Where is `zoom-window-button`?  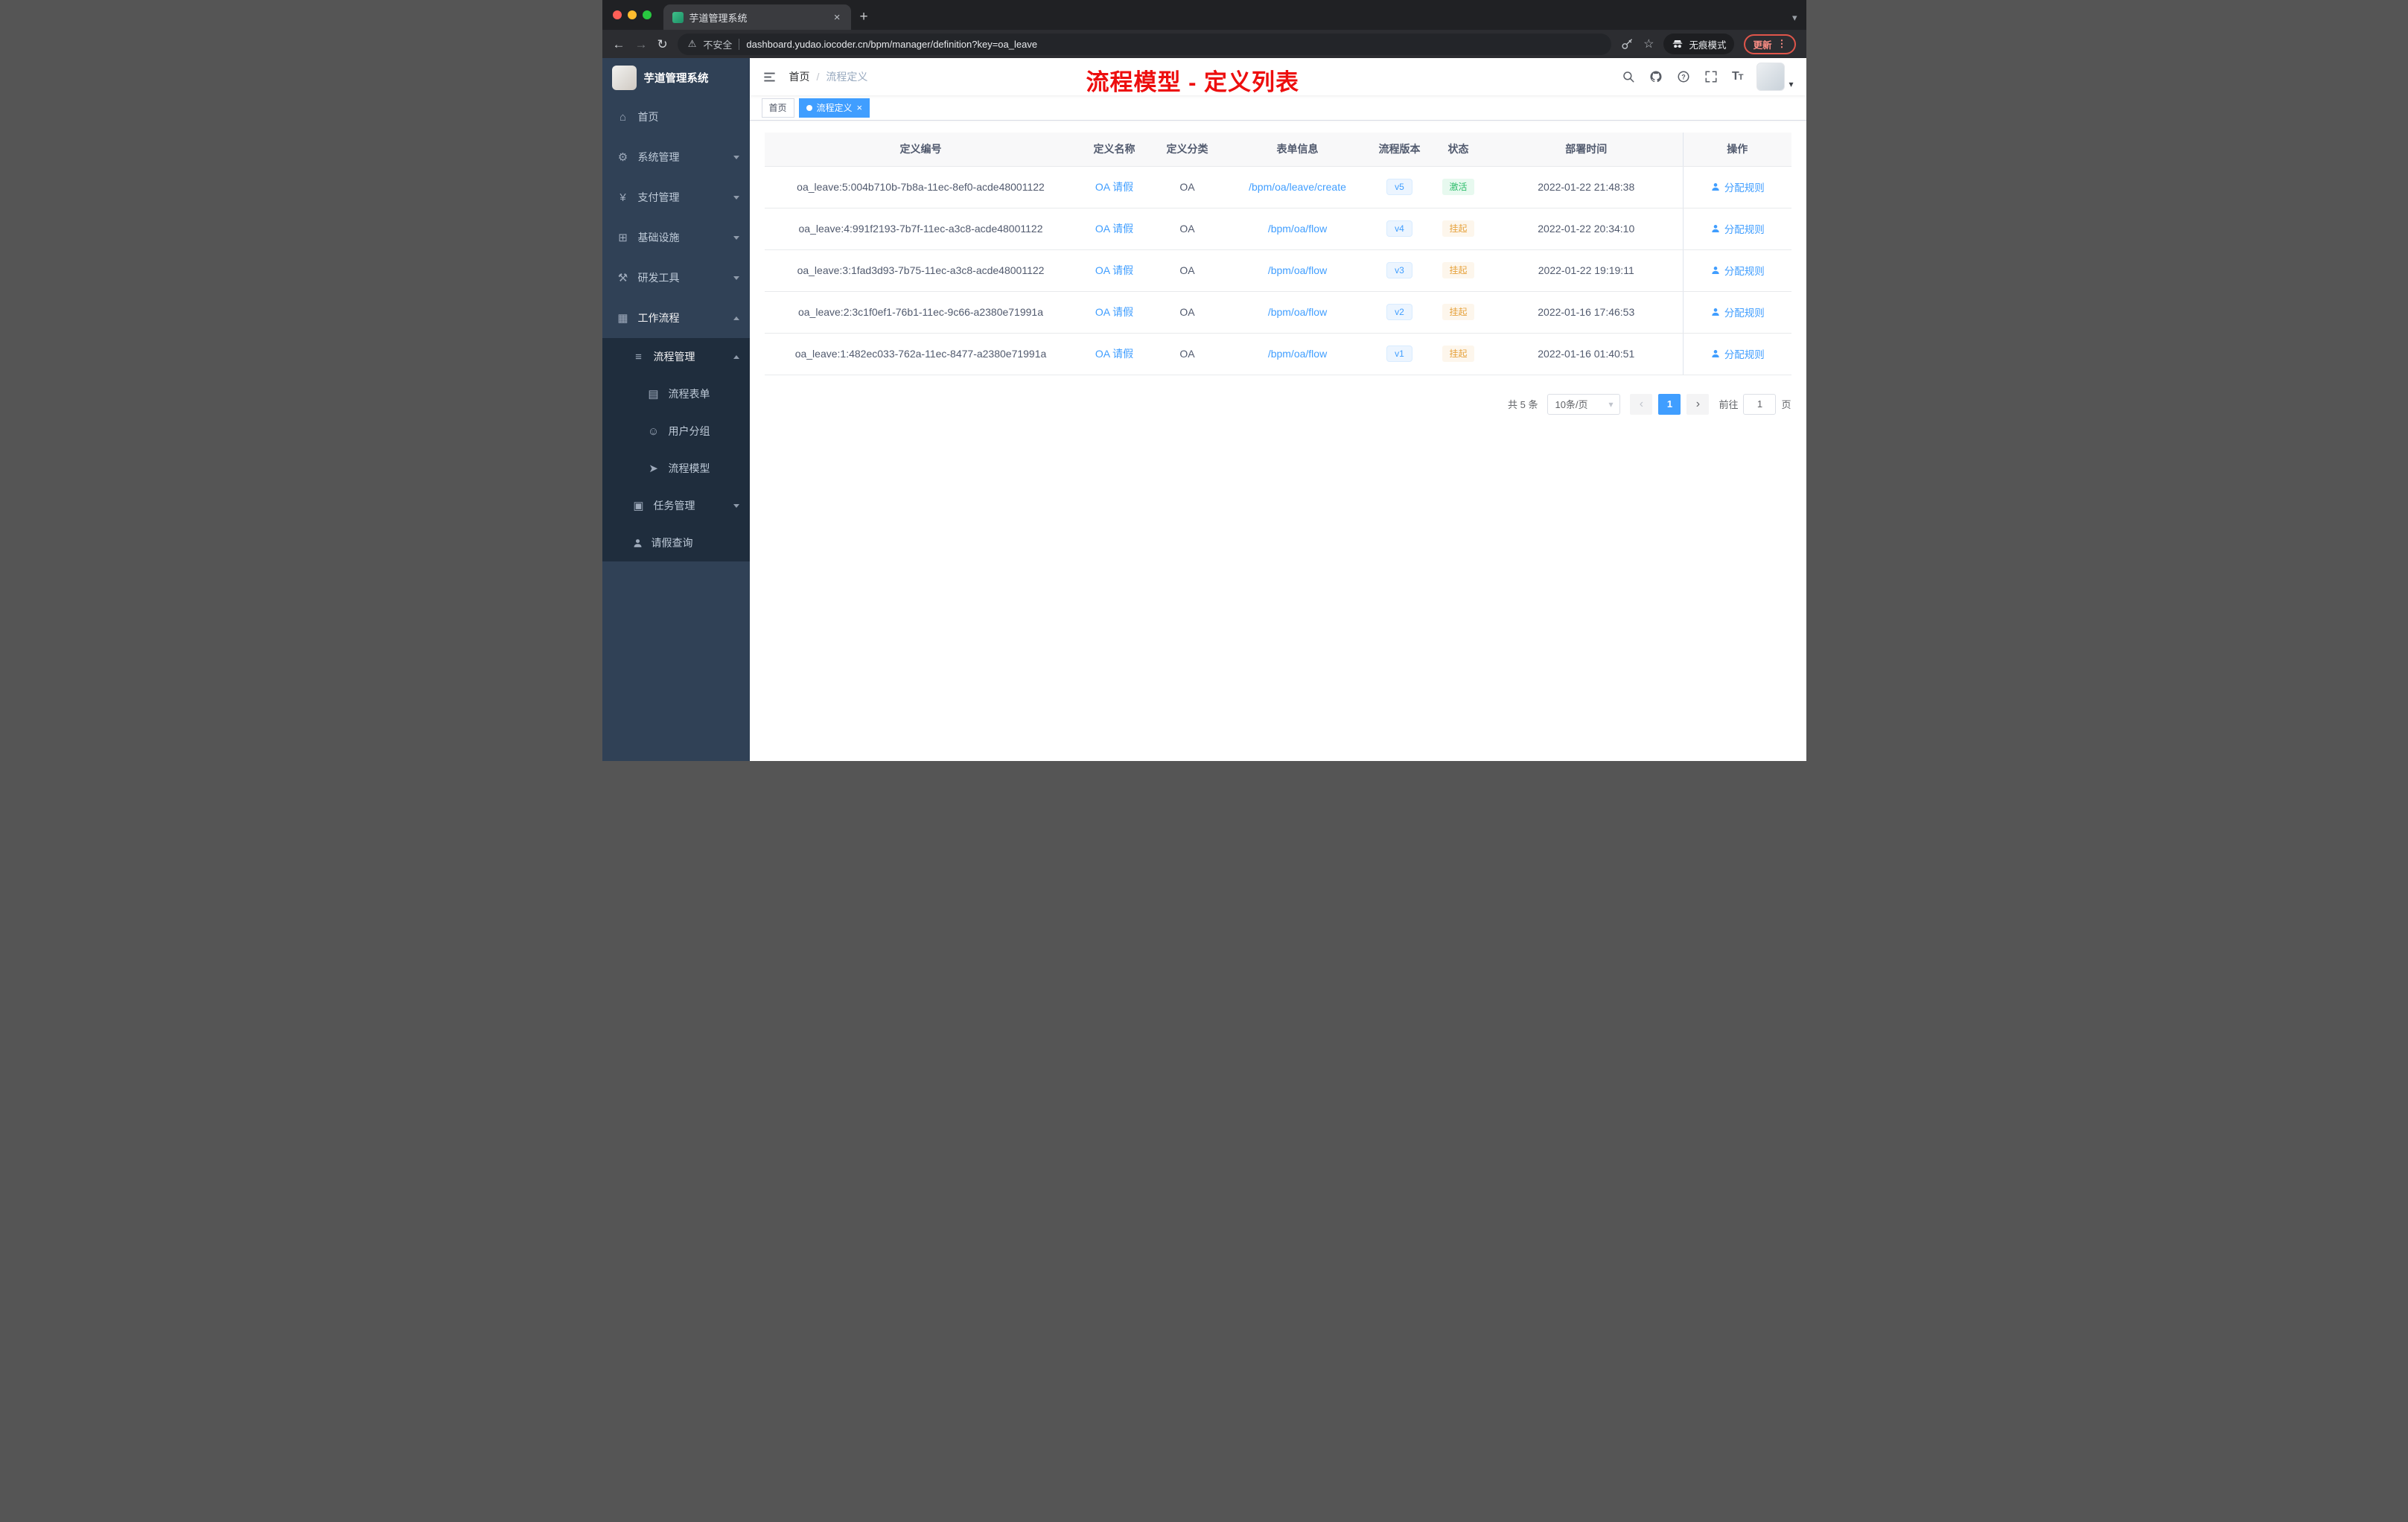
zoom-window-button is located at coordinates (647, 14).